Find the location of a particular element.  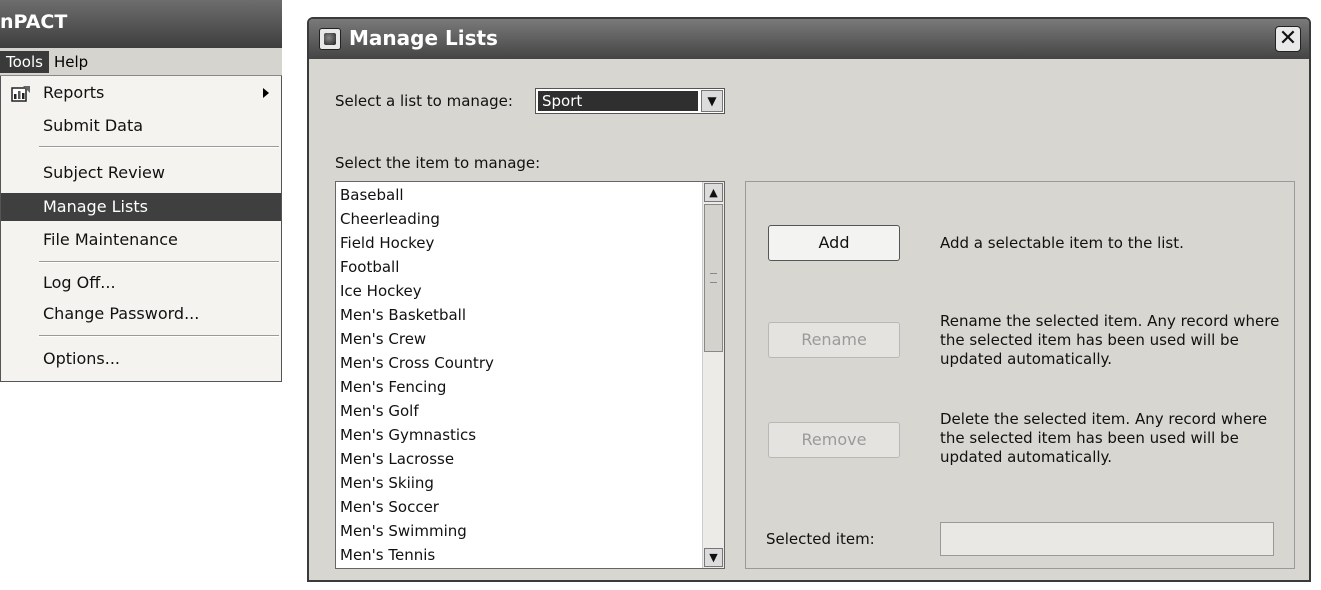

app-title-bar: nPACT is located at coordinates (141, 24).